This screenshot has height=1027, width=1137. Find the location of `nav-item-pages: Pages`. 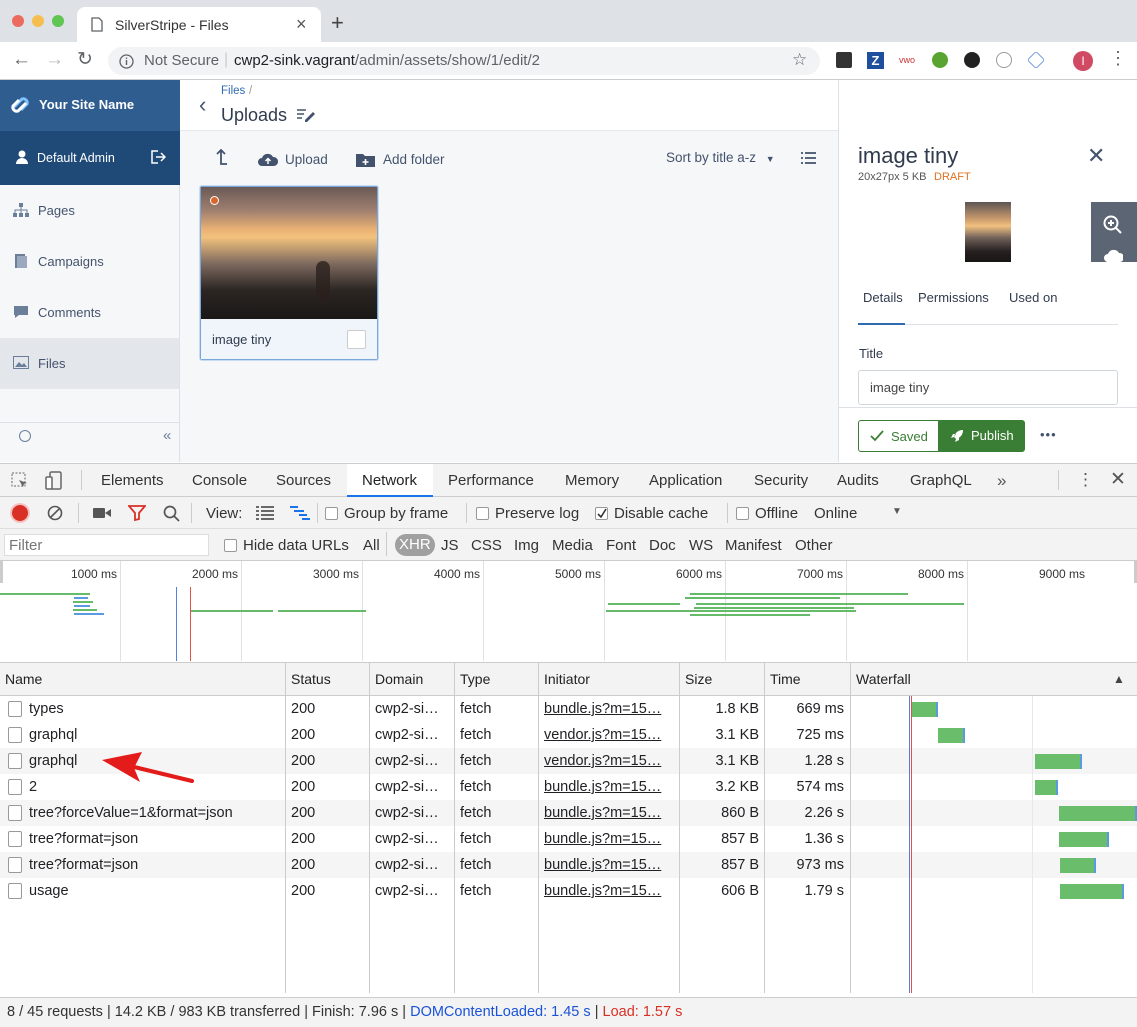

nav-item-pages: Pages is located at coordinates (89, 210).